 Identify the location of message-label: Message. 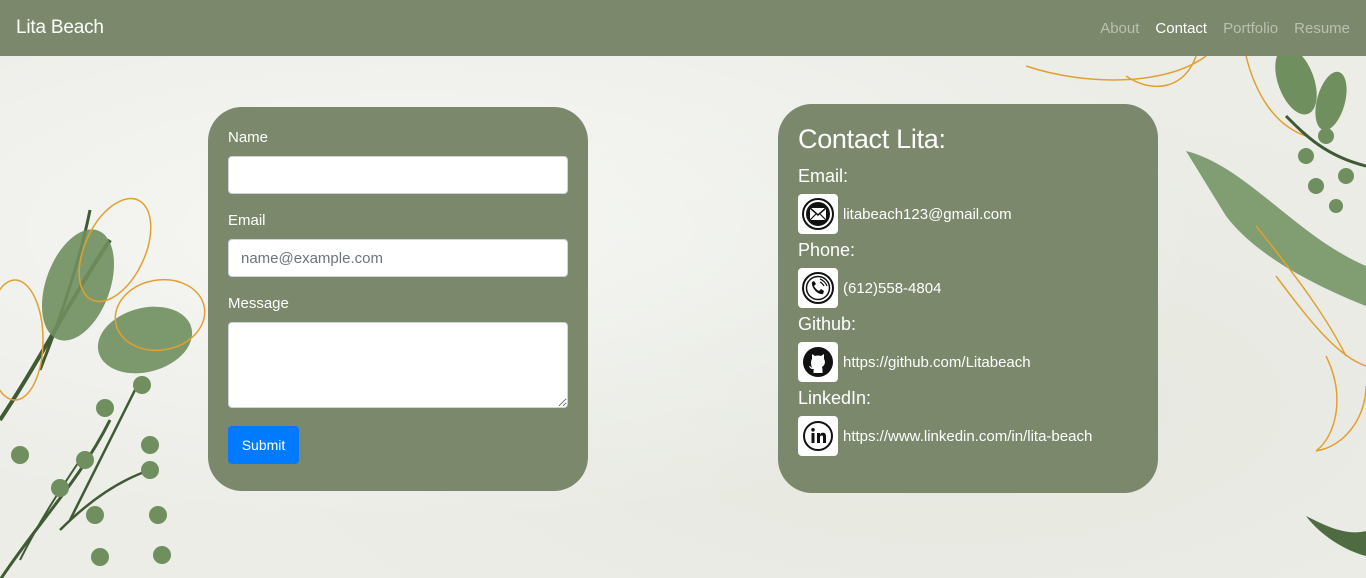
(258, 303).